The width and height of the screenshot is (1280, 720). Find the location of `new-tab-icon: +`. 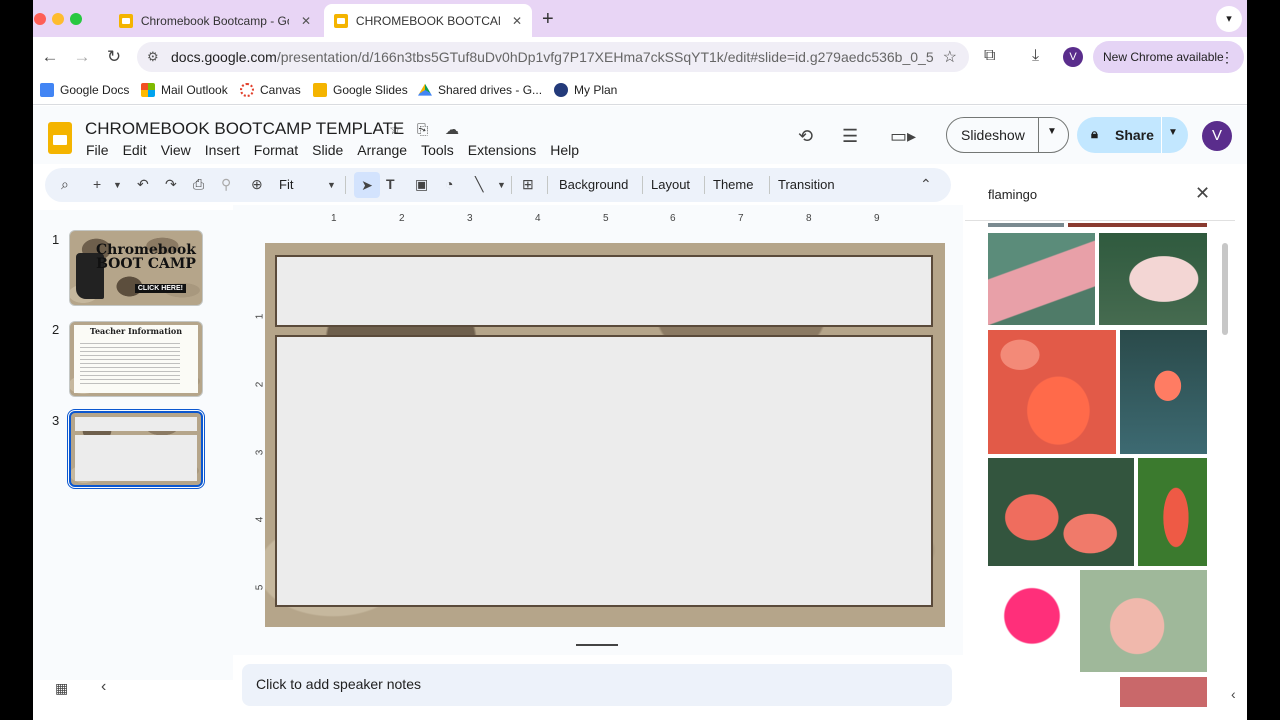

new-tab-icon: + is located at coordinates (548, 19).